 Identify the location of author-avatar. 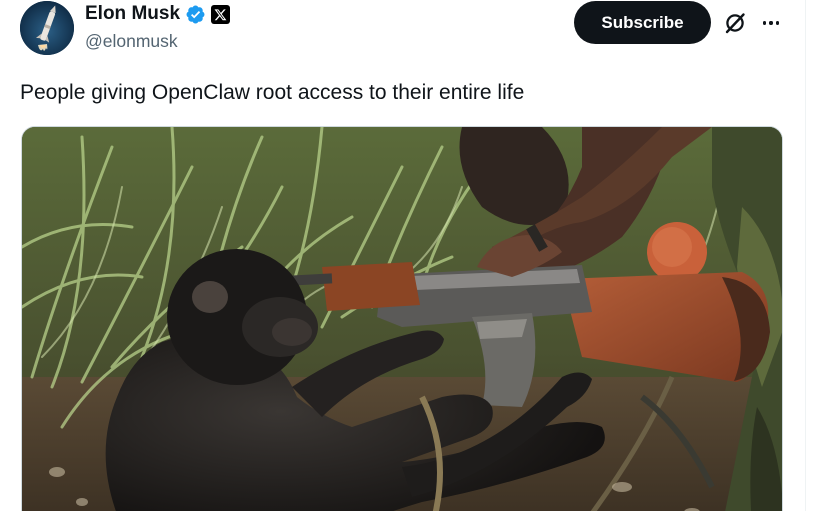
(47, 28).